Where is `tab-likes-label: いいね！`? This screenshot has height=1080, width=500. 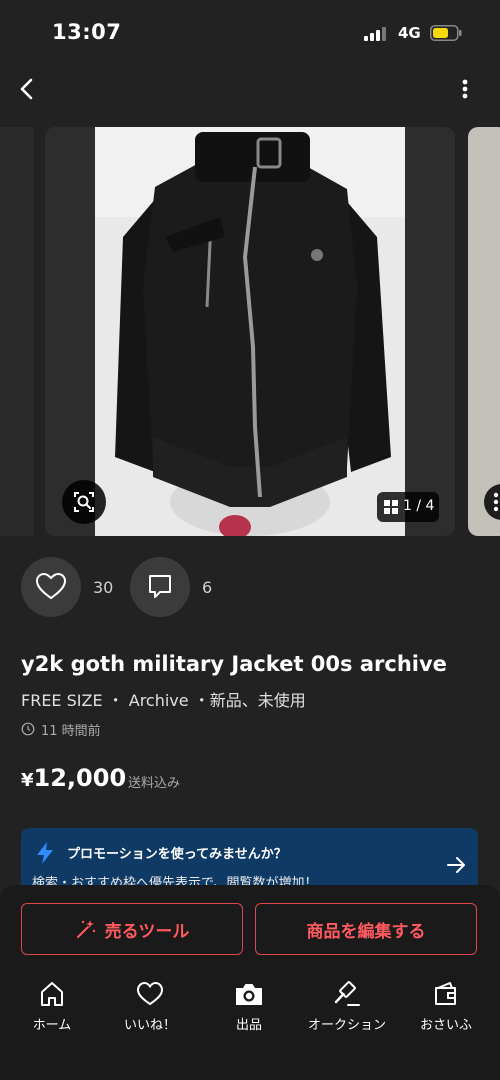
tab-likes-label: いいね！ is located at coordinates (149, 1025).